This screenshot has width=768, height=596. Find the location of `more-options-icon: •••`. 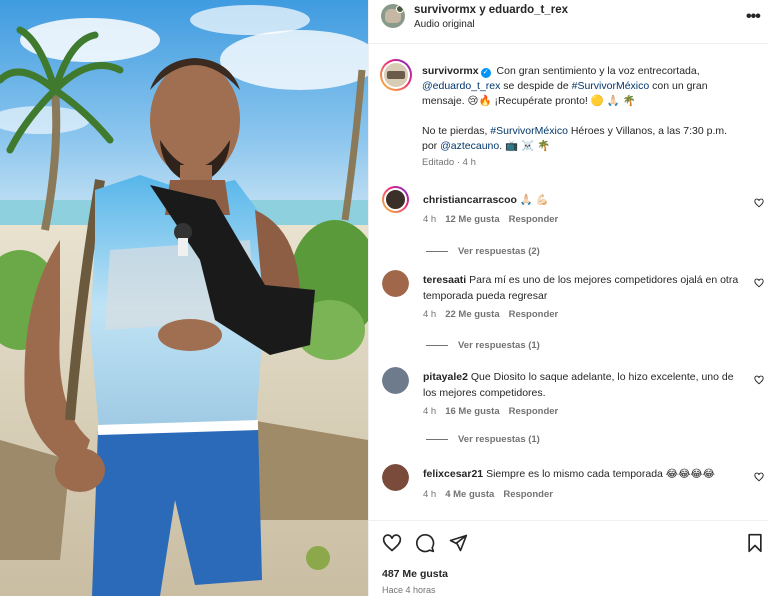

more-options-icon: ••• is located at coordinates (753, 17).